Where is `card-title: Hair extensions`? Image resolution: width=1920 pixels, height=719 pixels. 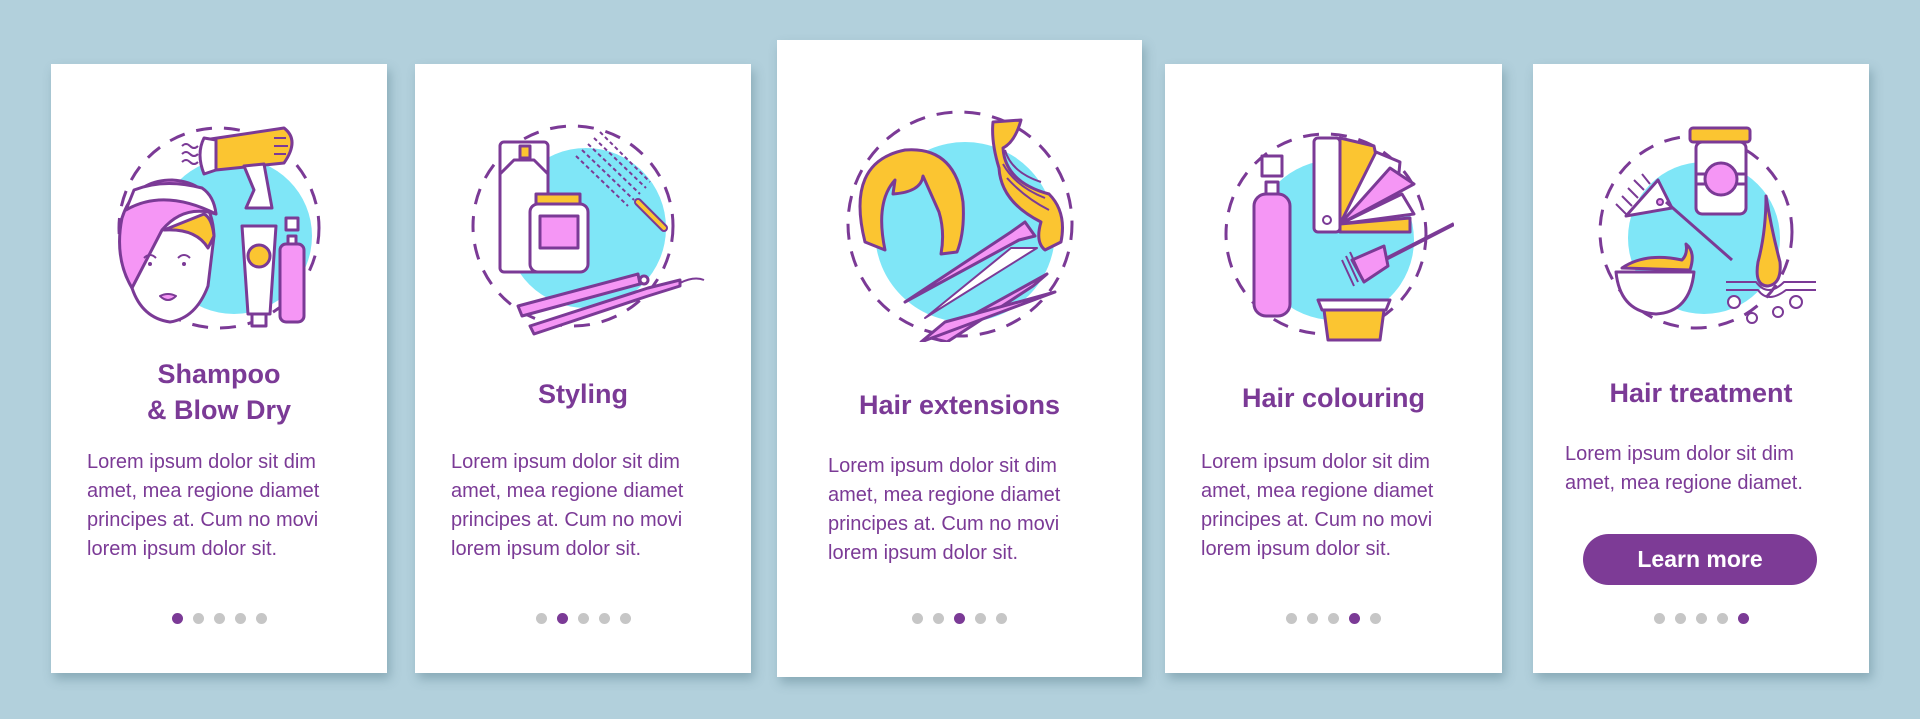
card-title: Hair extensions is located at coordinates (959, 405).